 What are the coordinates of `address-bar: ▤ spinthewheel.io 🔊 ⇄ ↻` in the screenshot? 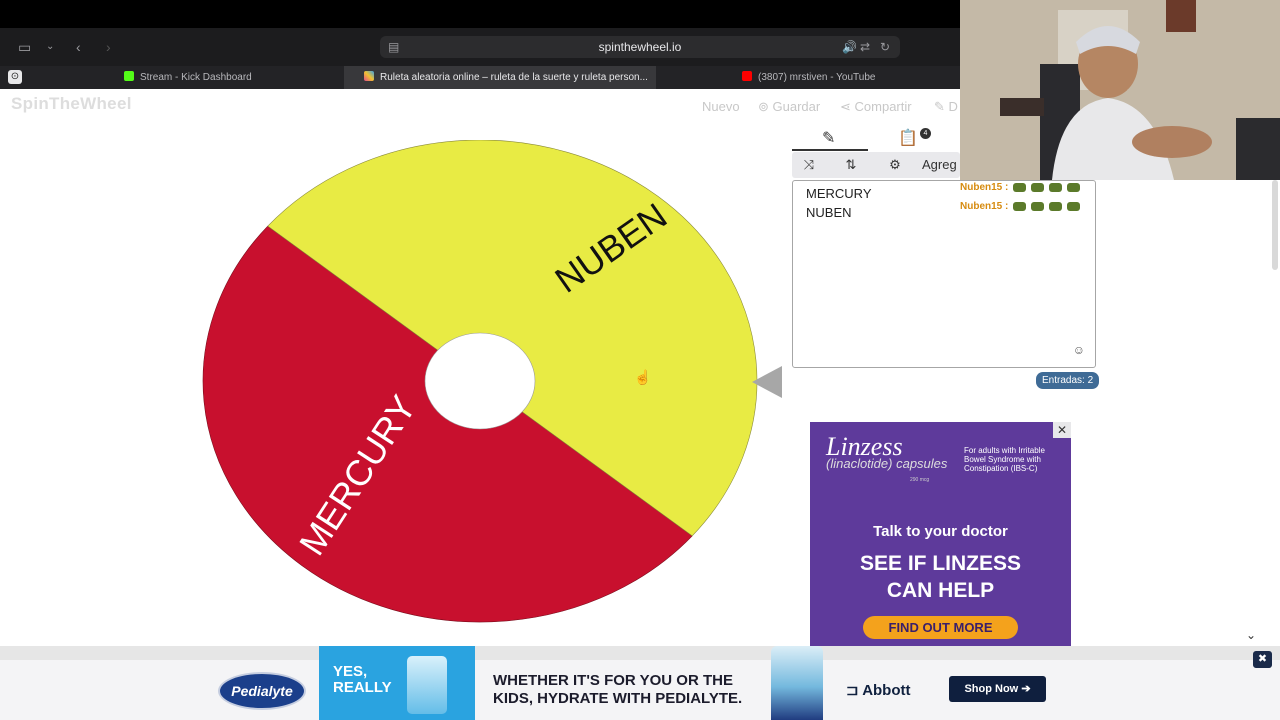 It's located at (640, 47).